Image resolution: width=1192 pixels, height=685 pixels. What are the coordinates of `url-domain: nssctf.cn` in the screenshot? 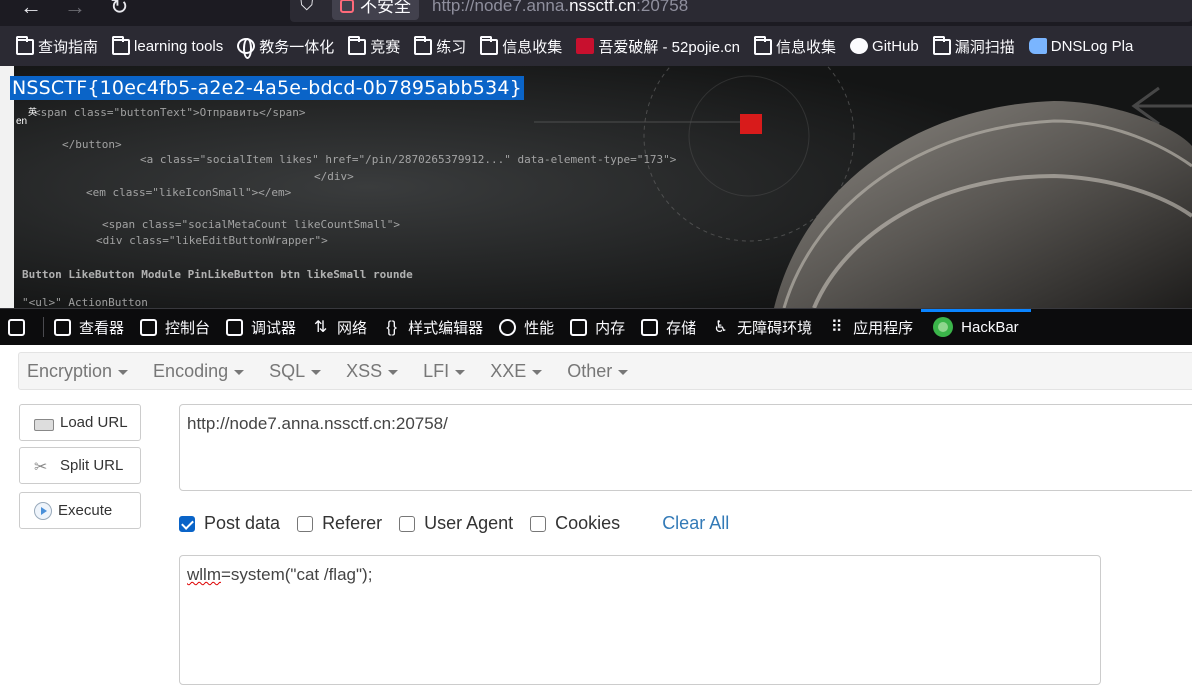 It's located at (603, 7).